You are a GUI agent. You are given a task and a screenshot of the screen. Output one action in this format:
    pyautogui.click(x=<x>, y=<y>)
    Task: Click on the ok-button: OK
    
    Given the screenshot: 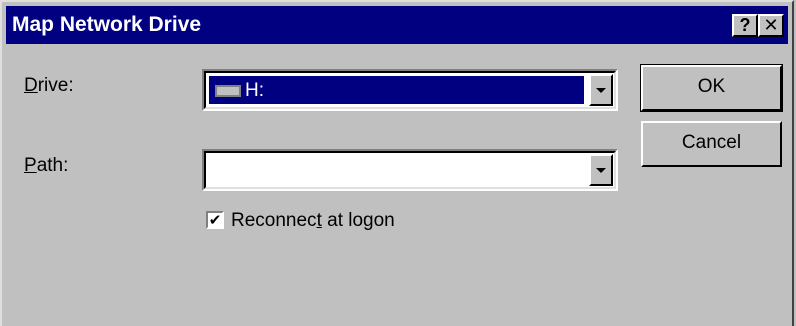 What is the action you would take?
    pyautogui.click(x=711, y=88)
    